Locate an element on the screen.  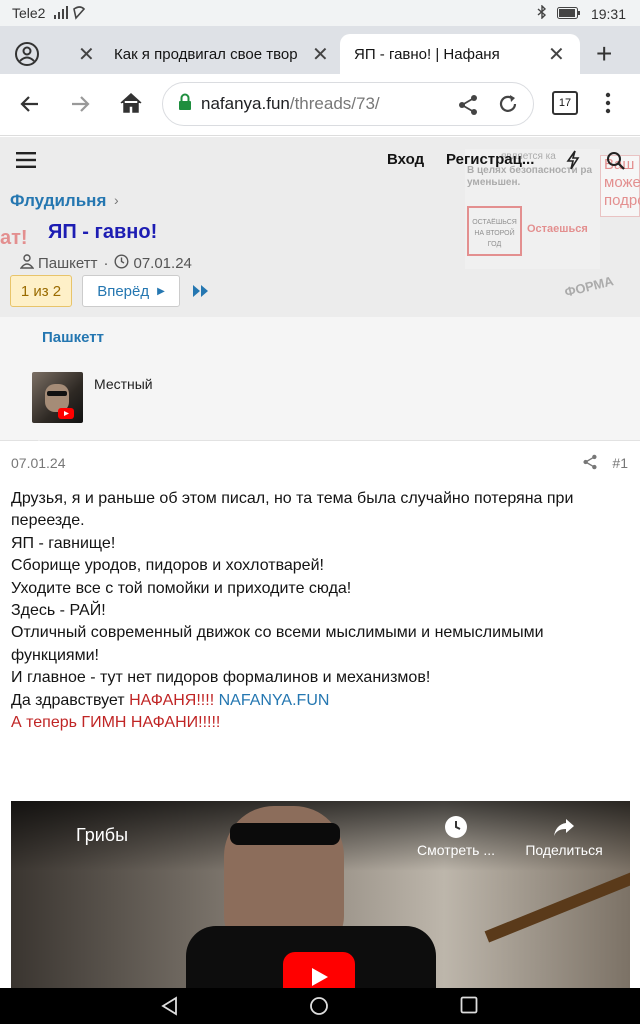
reload-icon is located at coordinates (508, 106).